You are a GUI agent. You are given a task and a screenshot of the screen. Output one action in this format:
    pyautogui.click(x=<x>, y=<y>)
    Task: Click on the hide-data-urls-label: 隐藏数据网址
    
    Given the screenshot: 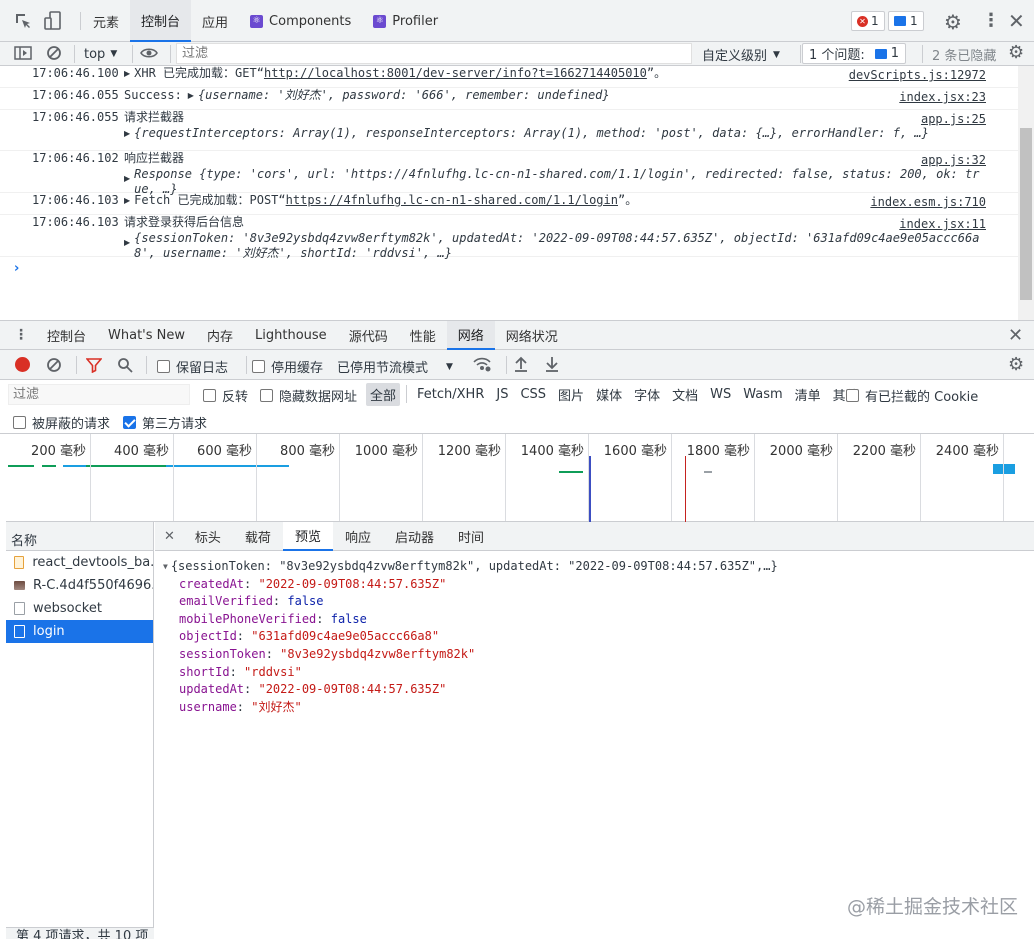 What is the action you would take?
    pyautogui.click(x=318, y=397)
    